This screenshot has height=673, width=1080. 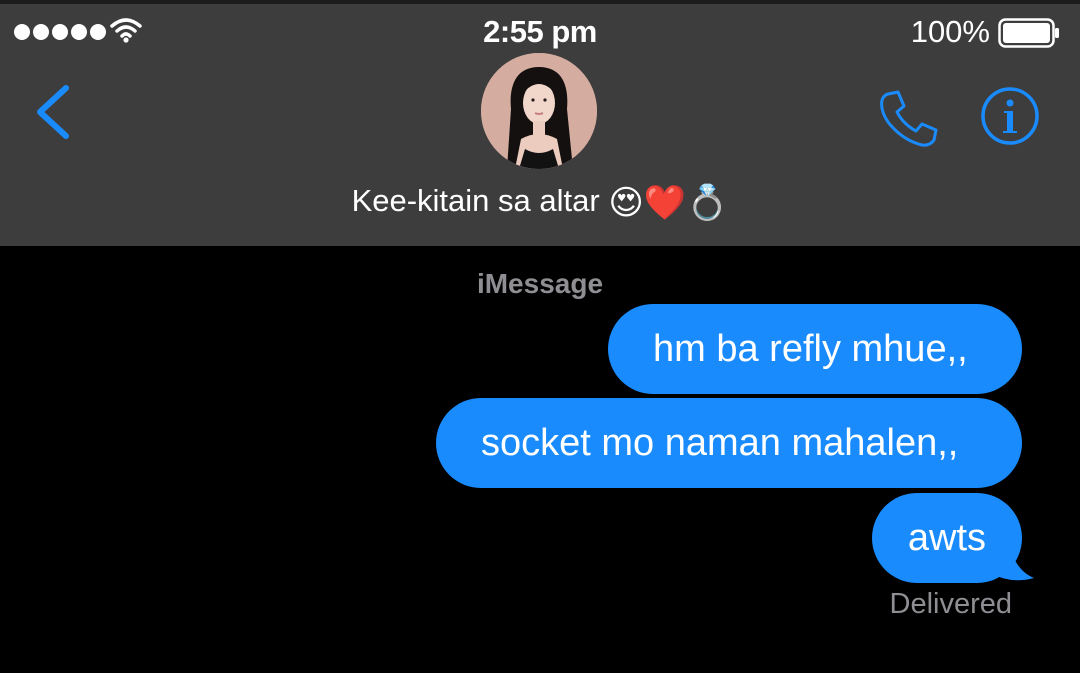 I want to click on battery-icon, so click(x=1028, y=33).